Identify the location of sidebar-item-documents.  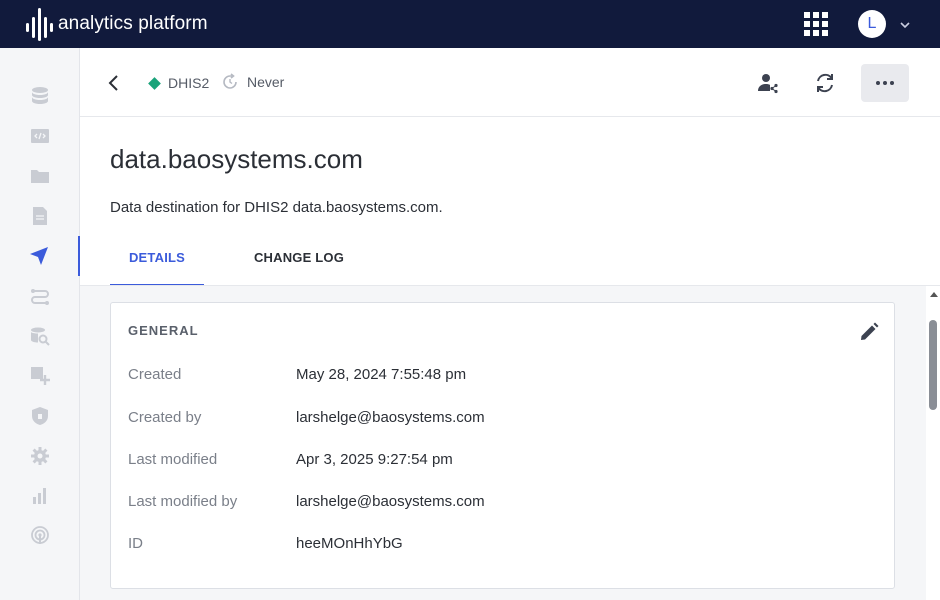
(40, 216).